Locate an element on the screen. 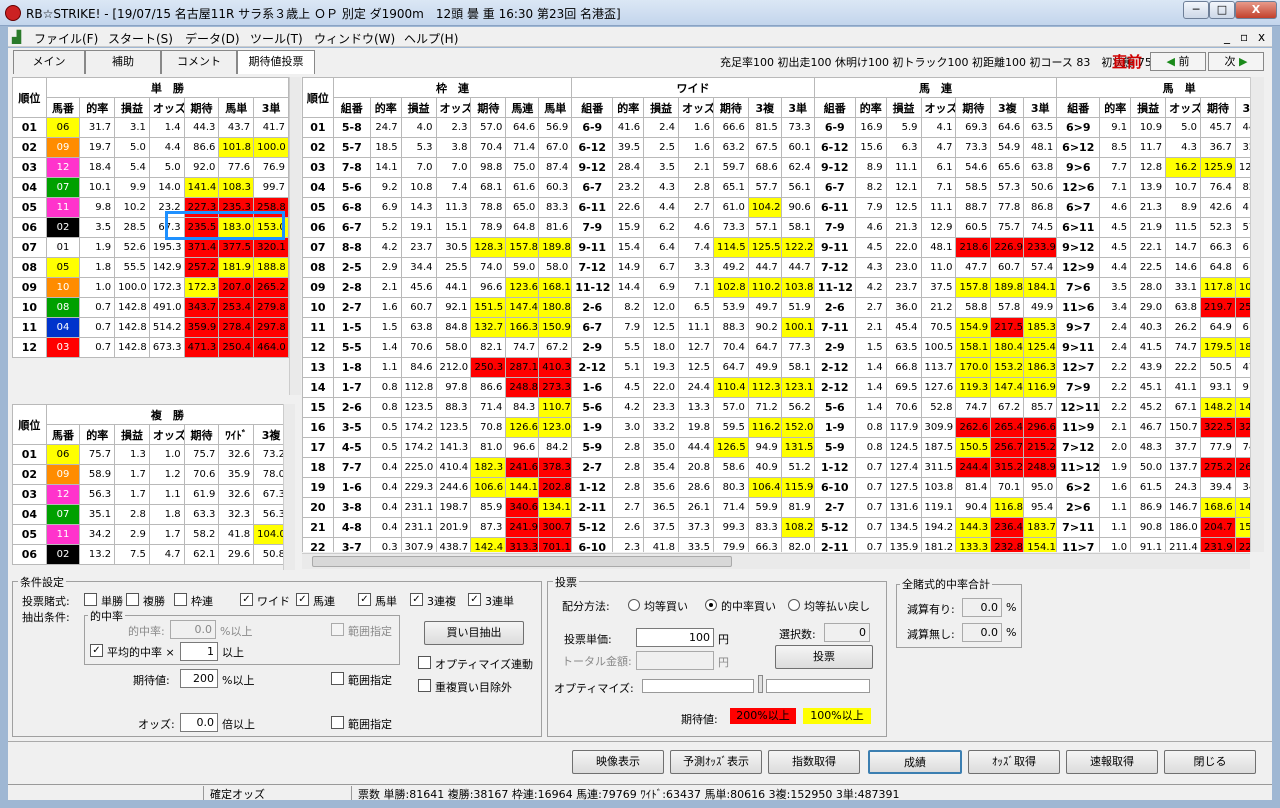 This screenshot has width=1280, height=808. table-row: 09 10 1.0 100.0 172.3 172.3 207.0 265.2 is located at coordinates (150, 287).